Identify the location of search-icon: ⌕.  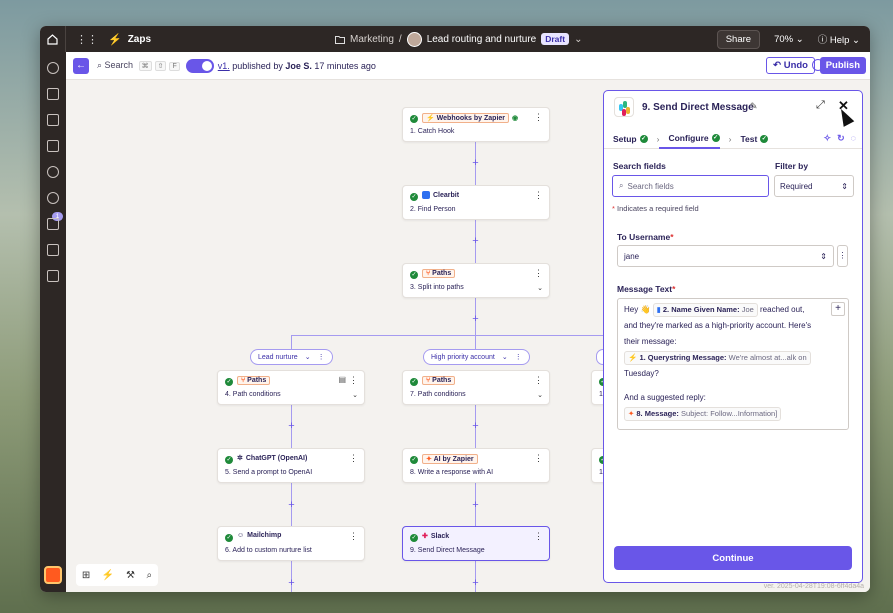
(150, 575).